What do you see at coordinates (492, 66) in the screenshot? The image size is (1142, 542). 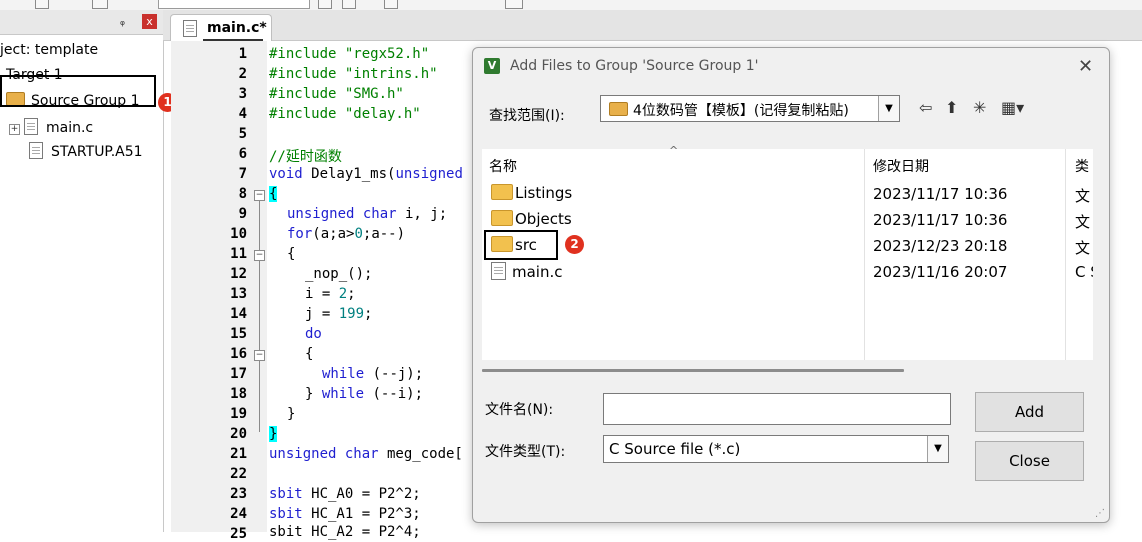 I see `app-icon: V` at bounding box center [492, 66].